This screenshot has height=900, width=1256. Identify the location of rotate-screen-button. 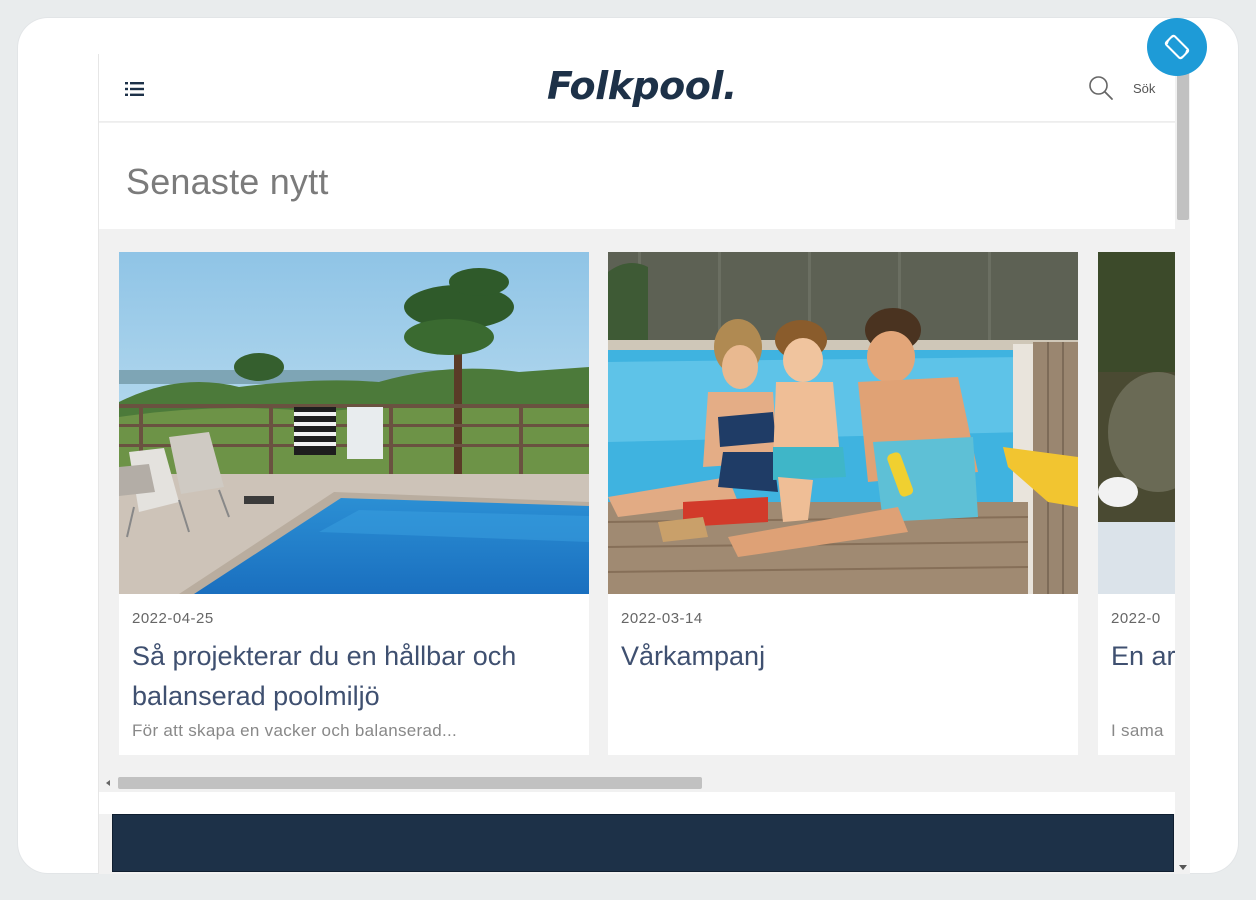
(1177, 47).